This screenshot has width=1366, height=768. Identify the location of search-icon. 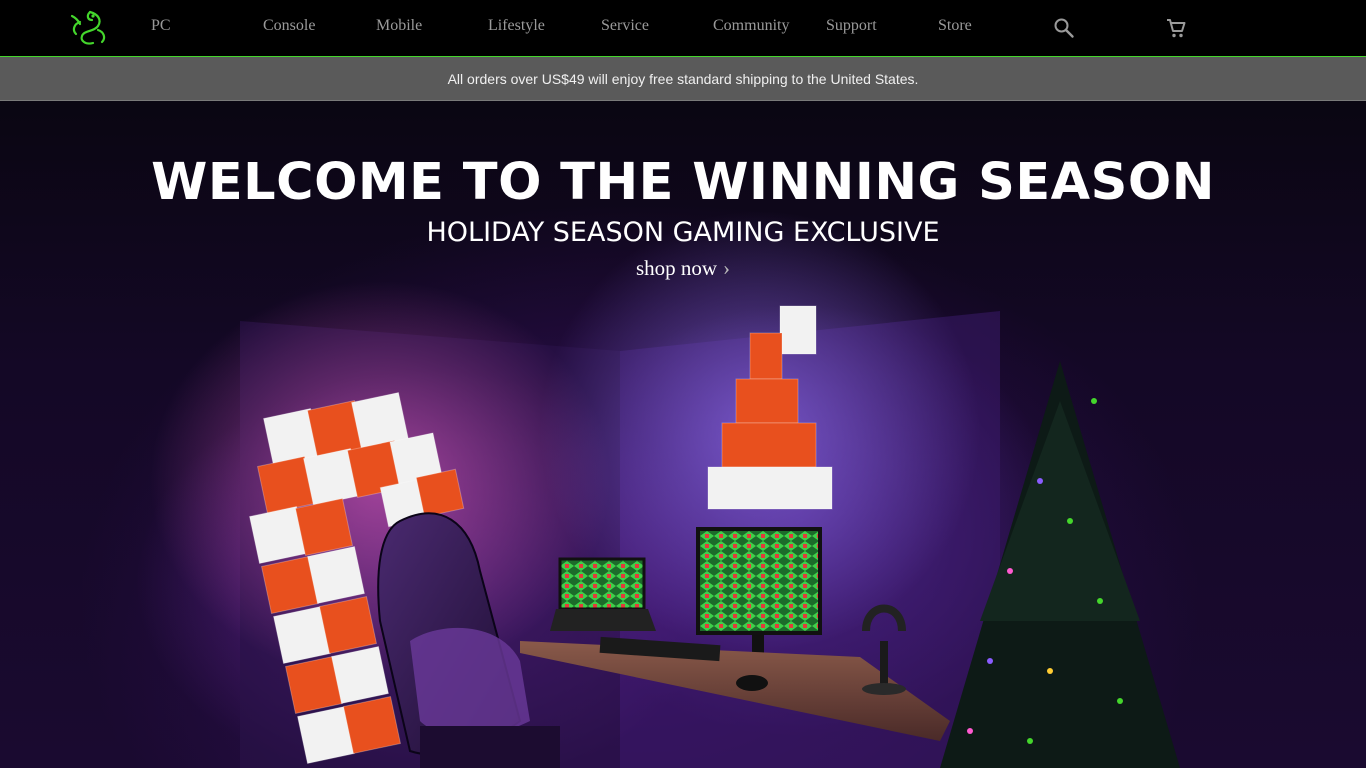
(1064, 28).